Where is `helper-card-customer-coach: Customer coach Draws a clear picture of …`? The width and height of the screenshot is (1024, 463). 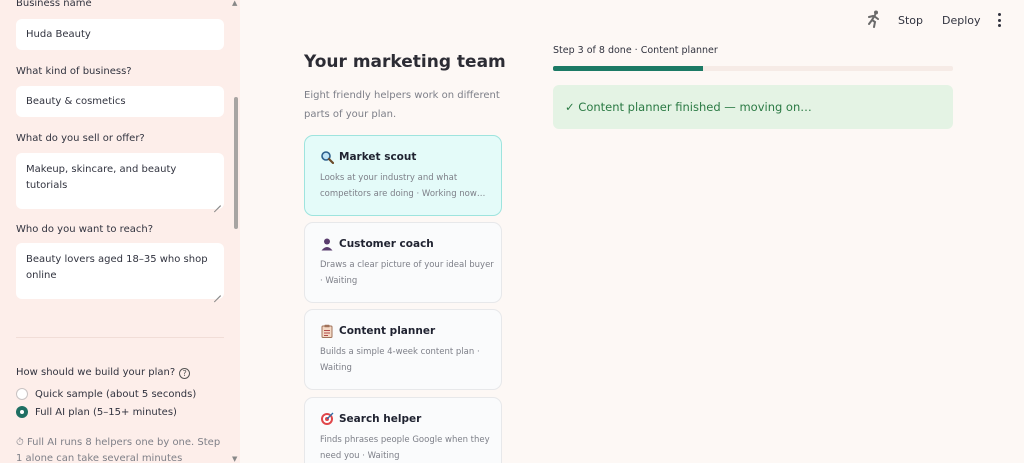 helper-card-customer-coach: Customer coach Draws a clear picture of … is located at coordinates (403, 262).